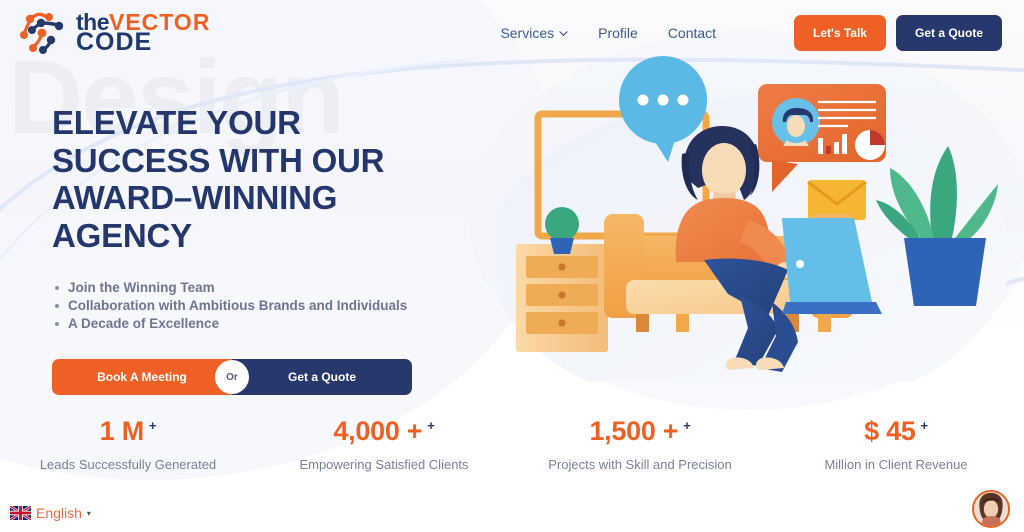 The width and height of the screenshot is (1024, 532). Describe the element at coordinates (870, 145) in the screenshot. I see `pie-chart-glyph` at that location.